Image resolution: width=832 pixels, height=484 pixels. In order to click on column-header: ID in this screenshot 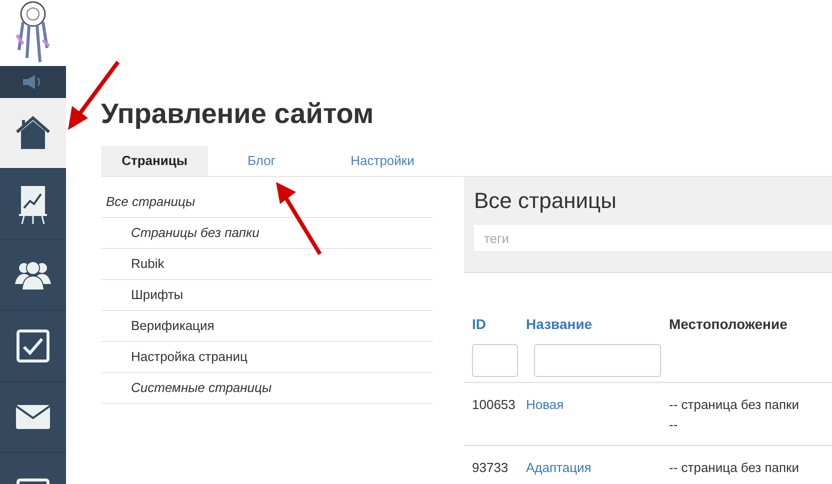, I will do `click(495, 324)`.